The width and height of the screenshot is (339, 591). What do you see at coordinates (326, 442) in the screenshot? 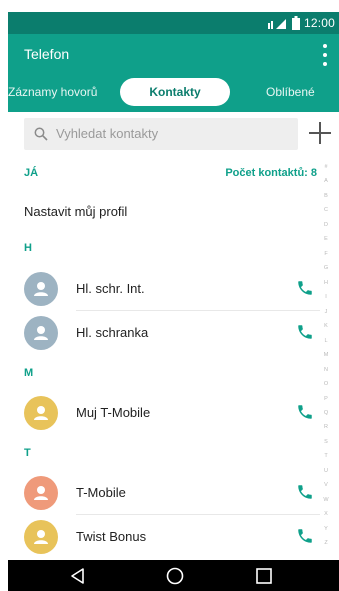
I see `index-letter: S` at bounding box center [326, 442].